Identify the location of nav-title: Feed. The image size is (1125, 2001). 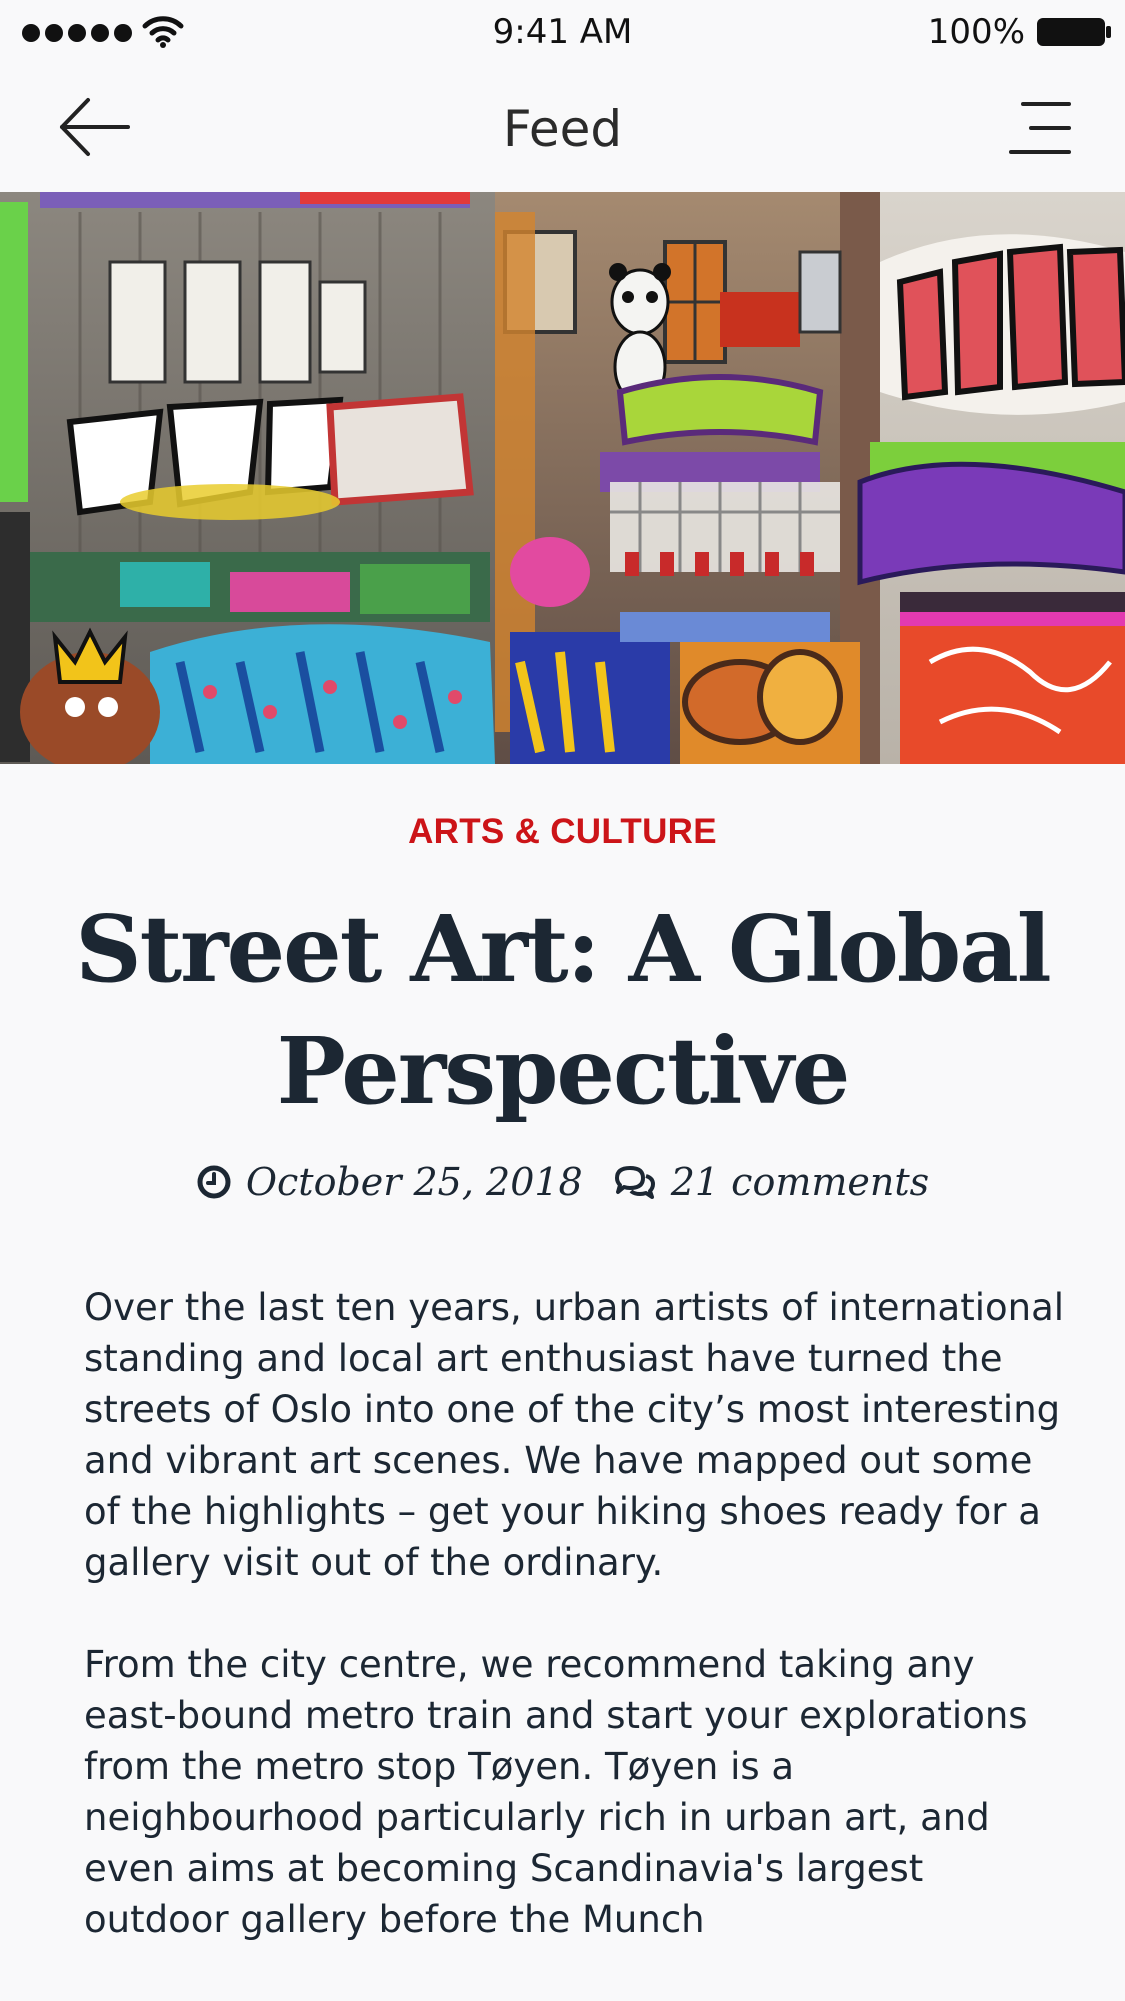
(562, 129).